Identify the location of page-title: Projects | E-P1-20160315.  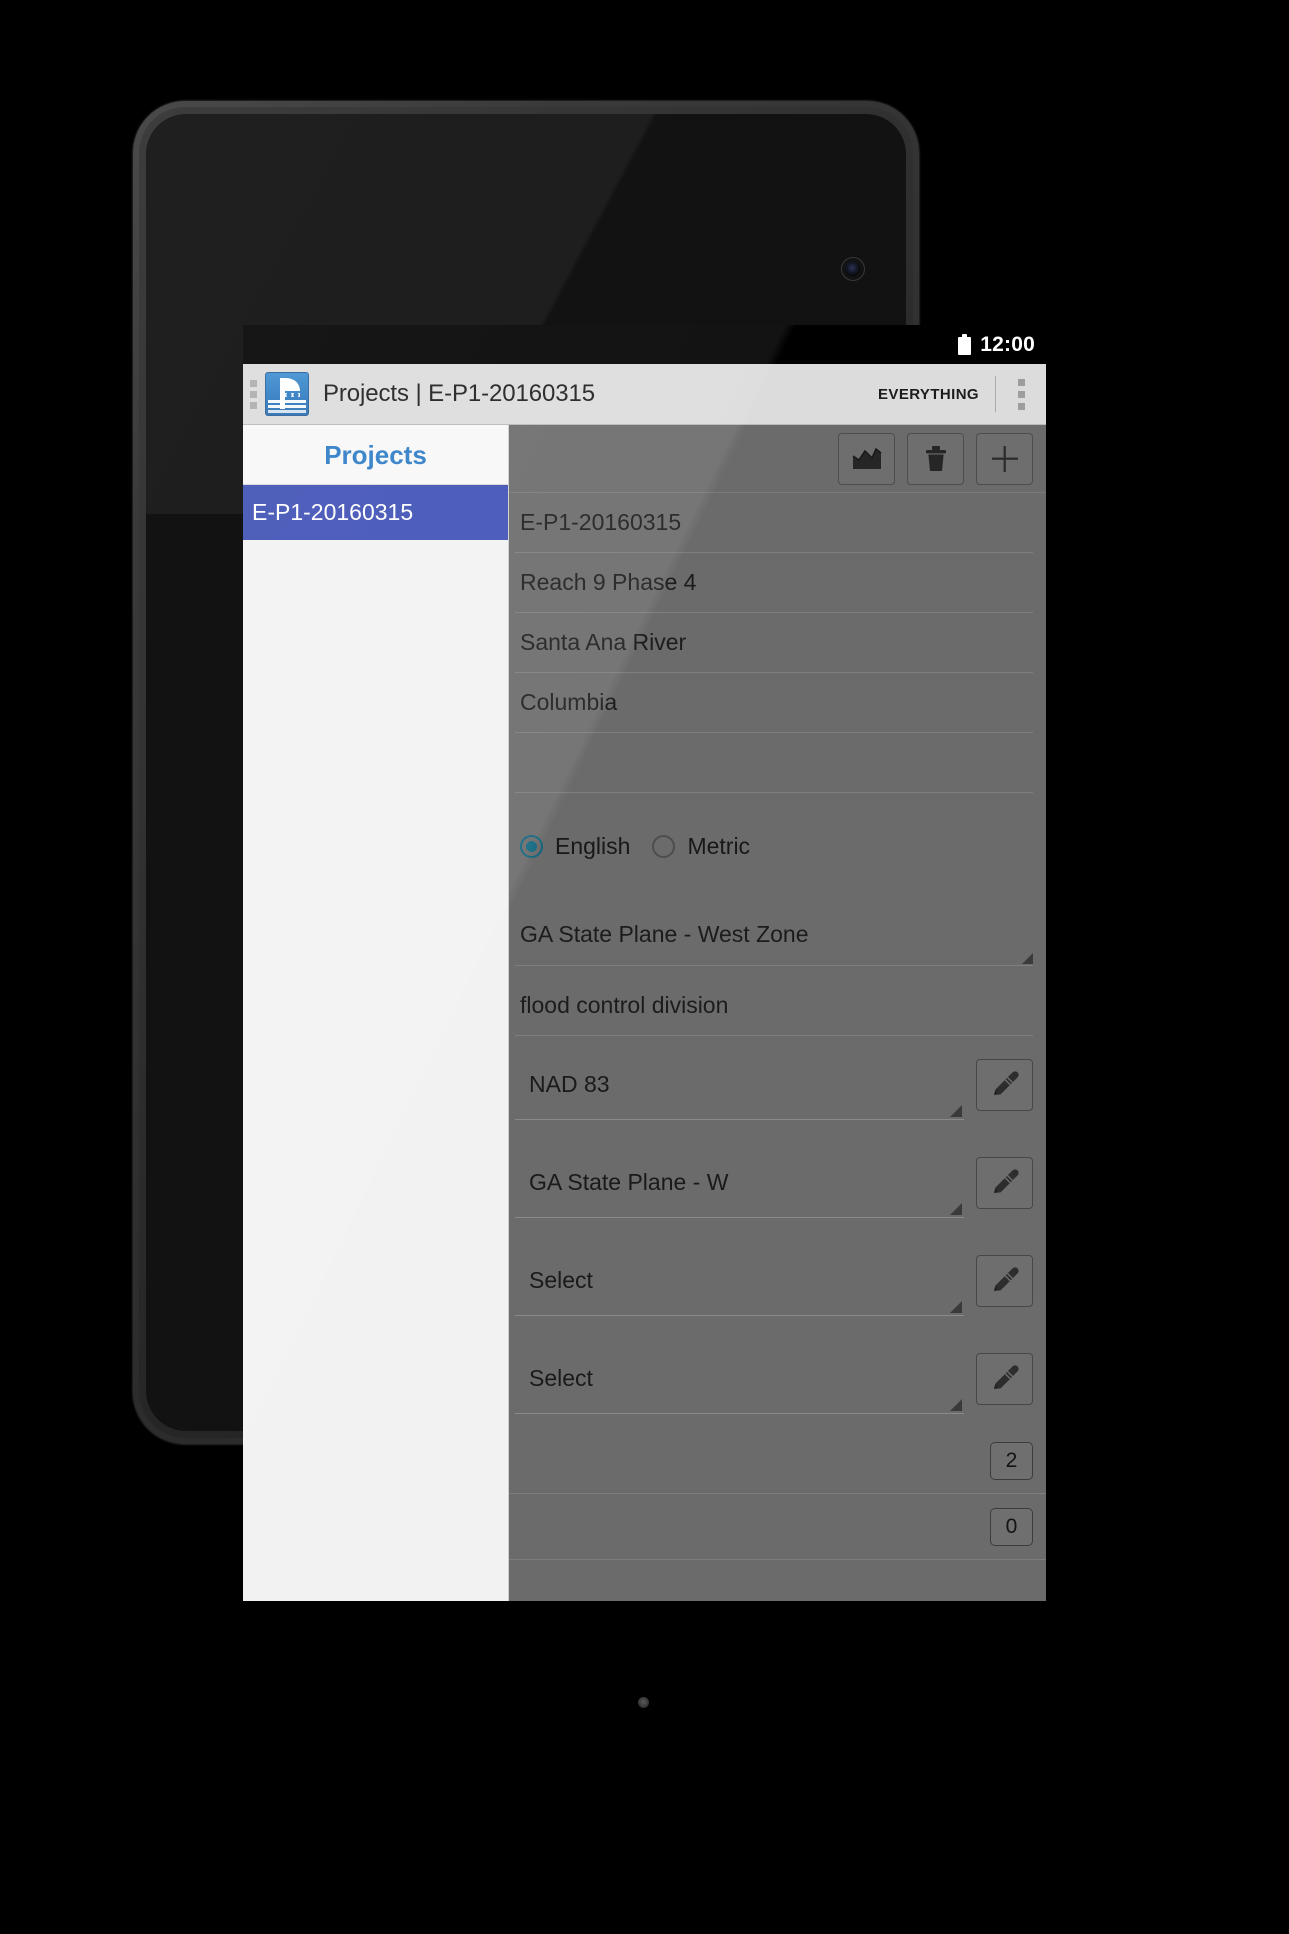
(459, 393).